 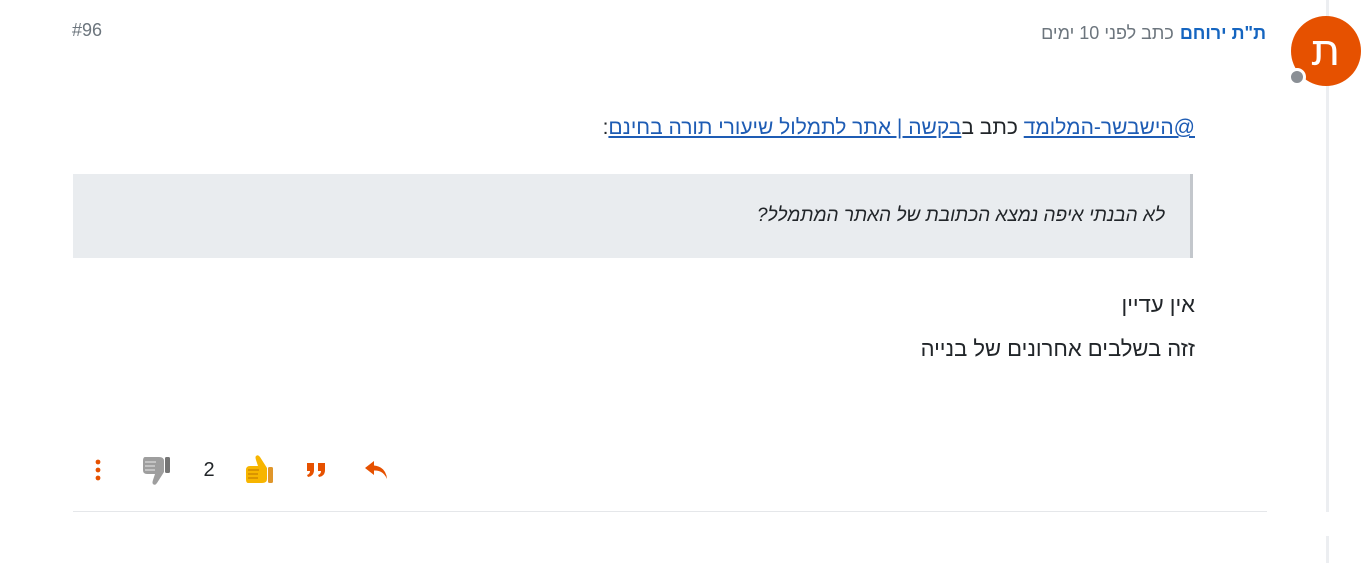 I want to click on status-indicator, so click(x=1297, y=77).